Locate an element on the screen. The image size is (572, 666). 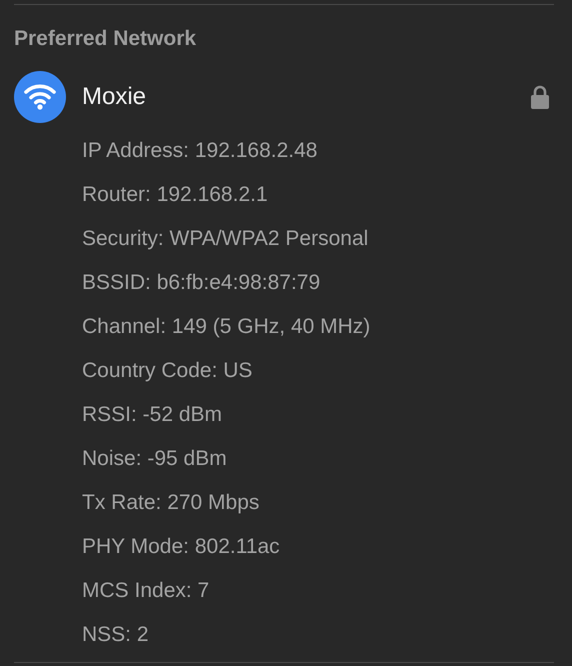
detail-text: NSS: 2 is located at coordinates (116, 635).